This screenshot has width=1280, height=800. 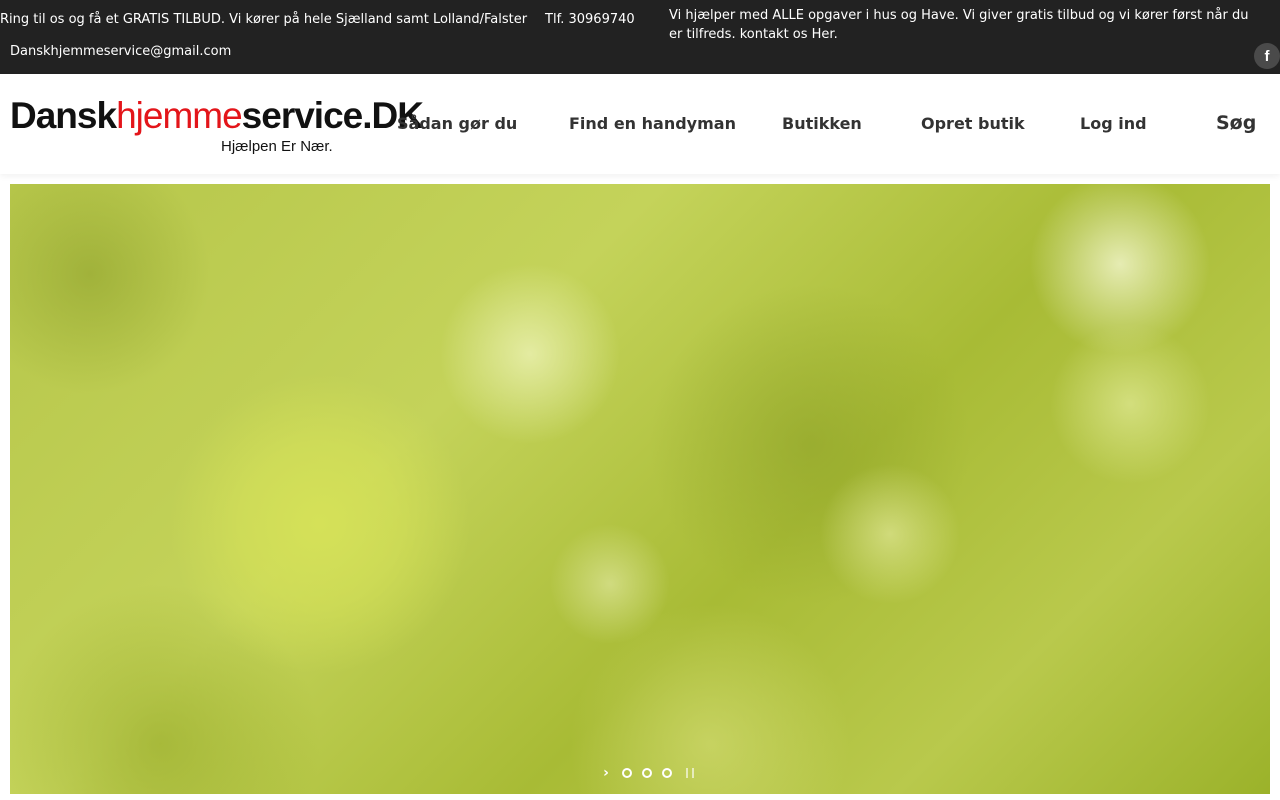 I want to click on nav-item-how-it-works: Sådan gør du, so click(x=457, y=123).